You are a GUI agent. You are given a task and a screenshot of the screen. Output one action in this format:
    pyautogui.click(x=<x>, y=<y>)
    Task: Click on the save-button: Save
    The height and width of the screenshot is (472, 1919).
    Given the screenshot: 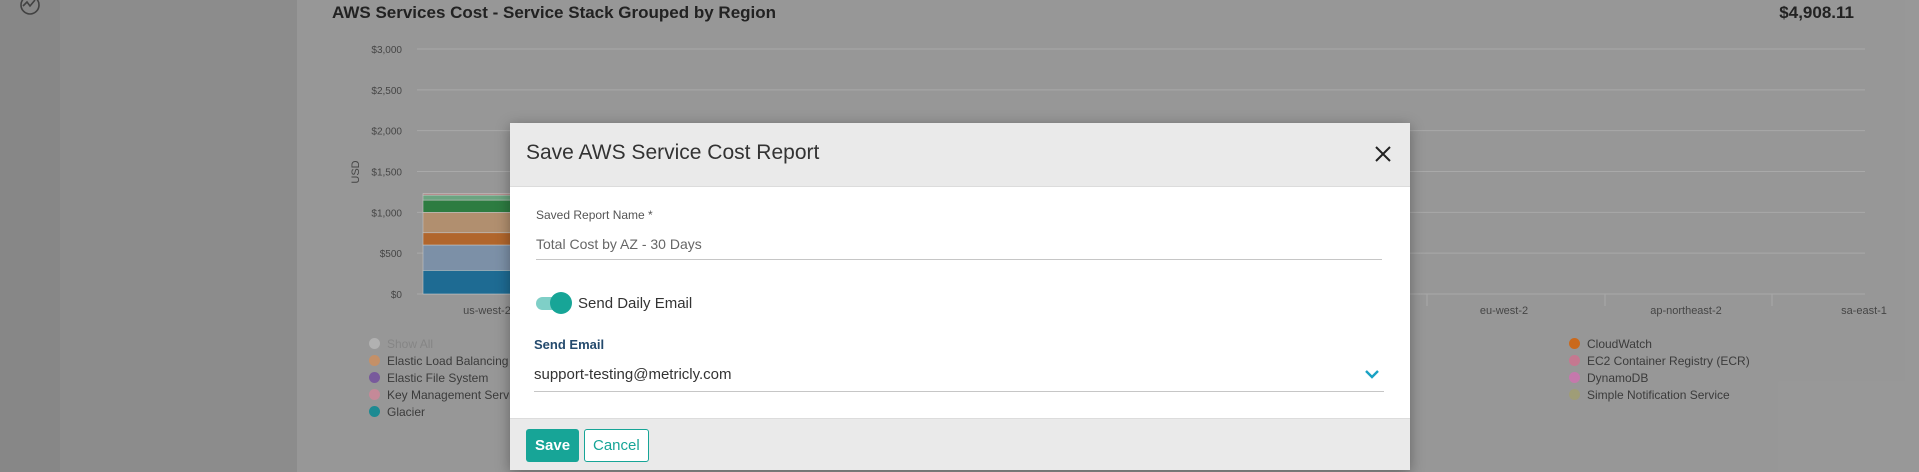 What is the action you would take?
    pyautogui.click(x=553, y=445)
    